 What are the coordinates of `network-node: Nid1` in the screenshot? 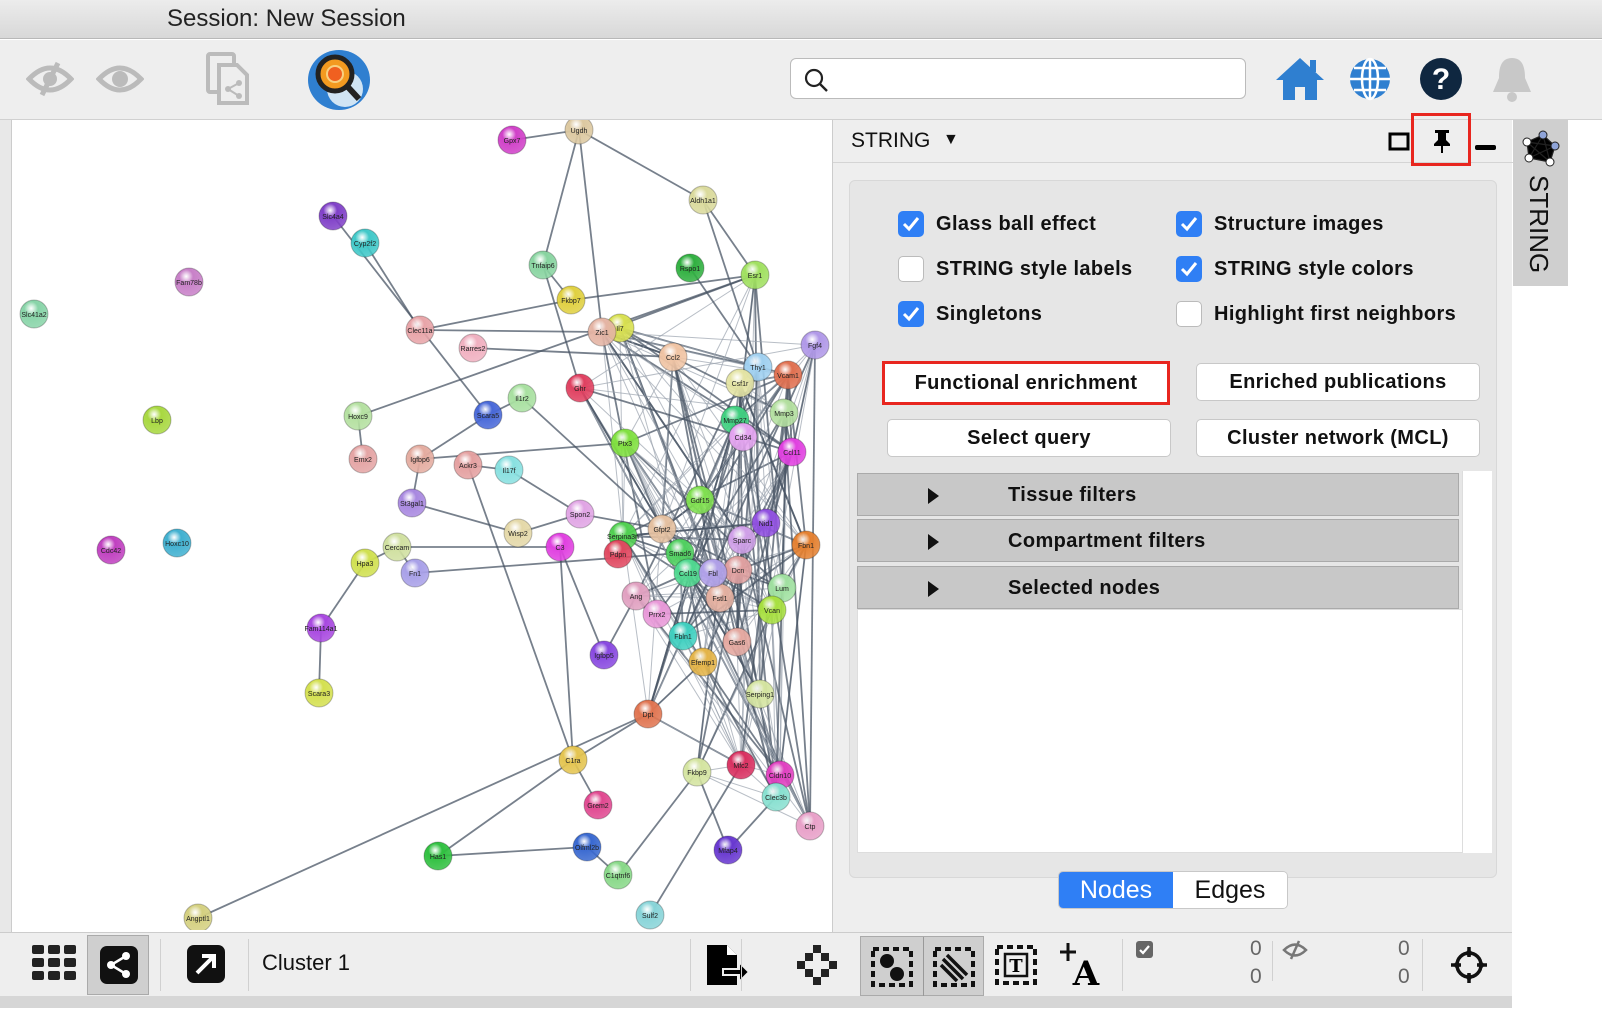 It's located at (766, 523).